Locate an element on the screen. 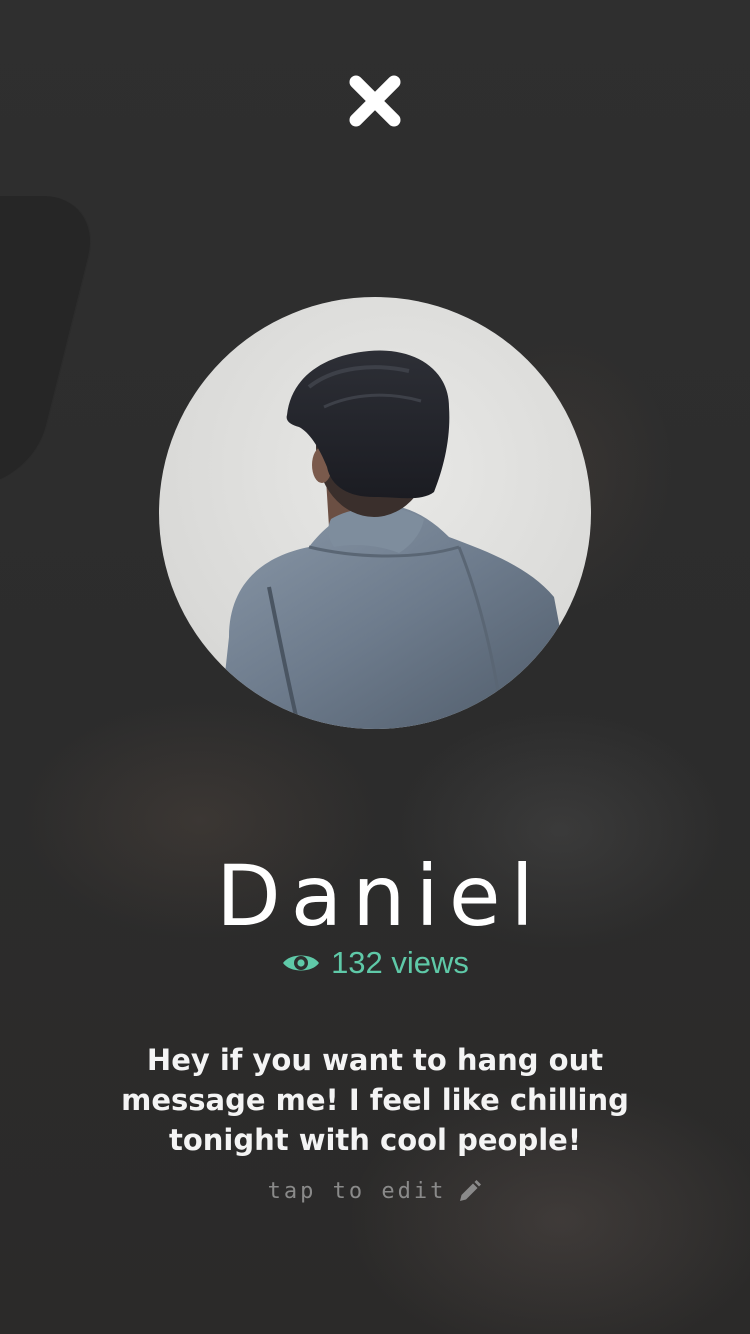  tap-to-edit-button: tap to edit is located at coordinates (375, 1192).